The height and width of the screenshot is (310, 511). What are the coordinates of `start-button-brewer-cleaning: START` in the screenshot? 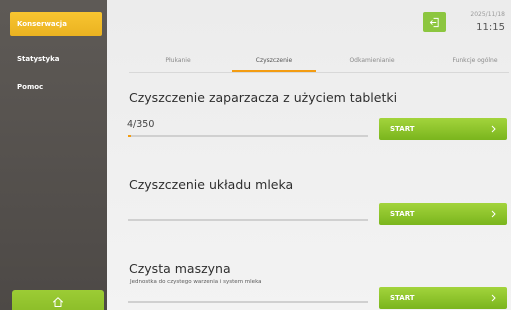 It's located at (443, 129).